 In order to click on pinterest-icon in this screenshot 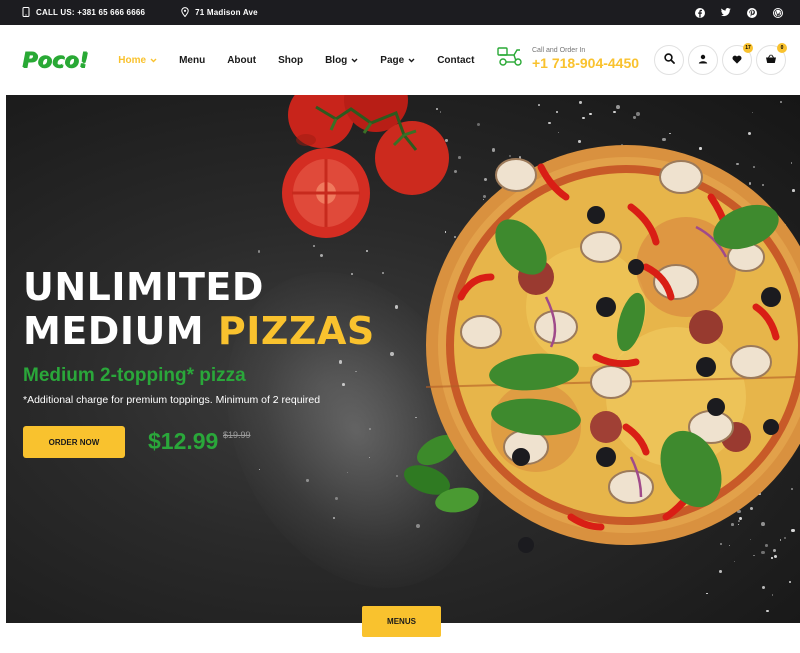, I will do `click(752, 12)`.